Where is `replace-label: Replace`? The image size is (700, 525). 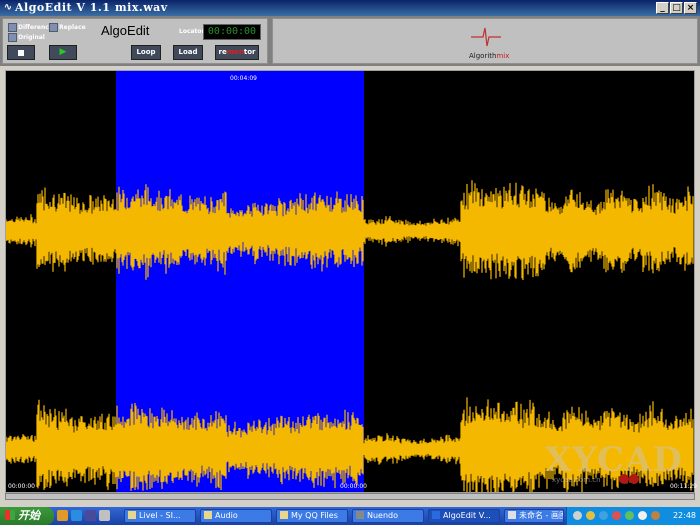 replace-label: Replace is located at coordinates (72, 27).